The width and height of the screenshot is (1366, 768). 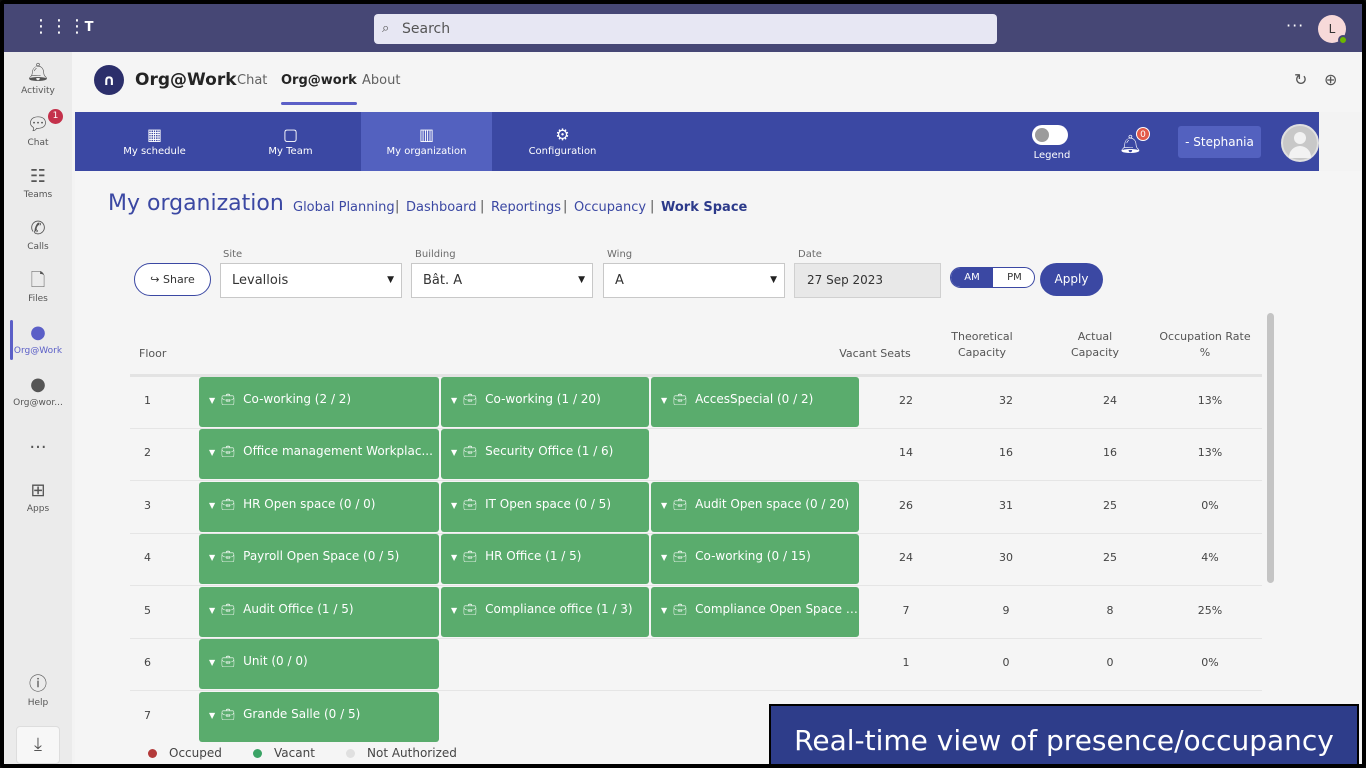 What do you see at coordinates (38, 235) in the screenshot?
I see `rail-item-calls: ✆ Calls` at bounding box center [38, 235].